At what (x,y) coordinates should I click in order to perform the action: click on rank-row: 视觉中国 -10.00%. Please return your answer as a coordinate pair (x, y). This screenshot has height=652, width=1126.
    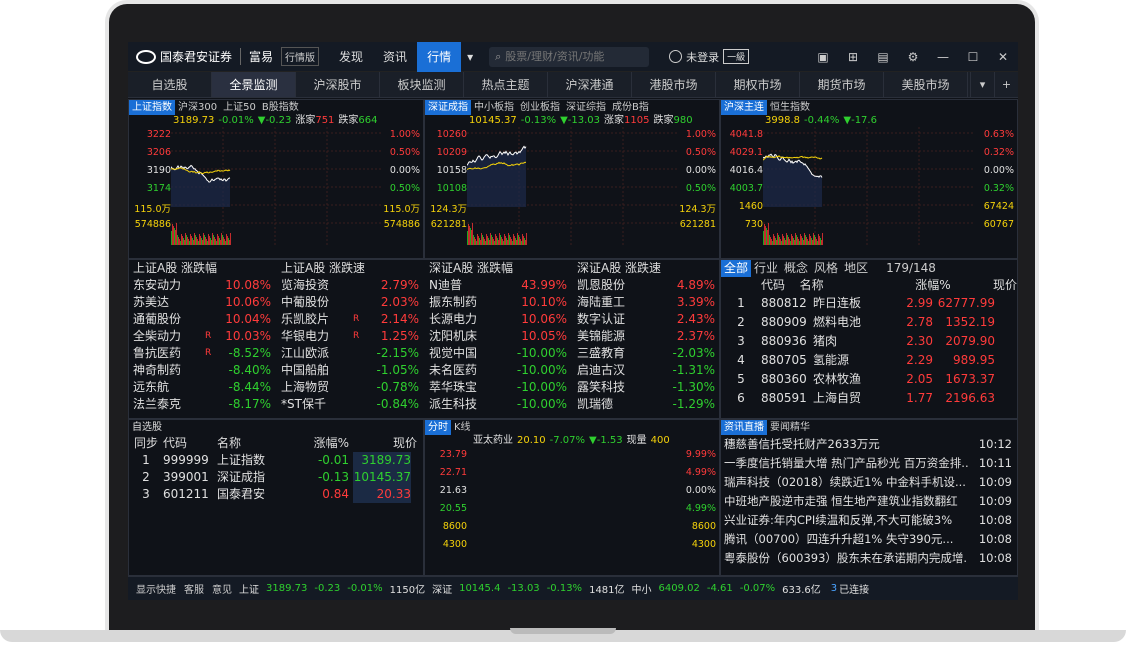
    Looking at the image, I should click on (498, 353).